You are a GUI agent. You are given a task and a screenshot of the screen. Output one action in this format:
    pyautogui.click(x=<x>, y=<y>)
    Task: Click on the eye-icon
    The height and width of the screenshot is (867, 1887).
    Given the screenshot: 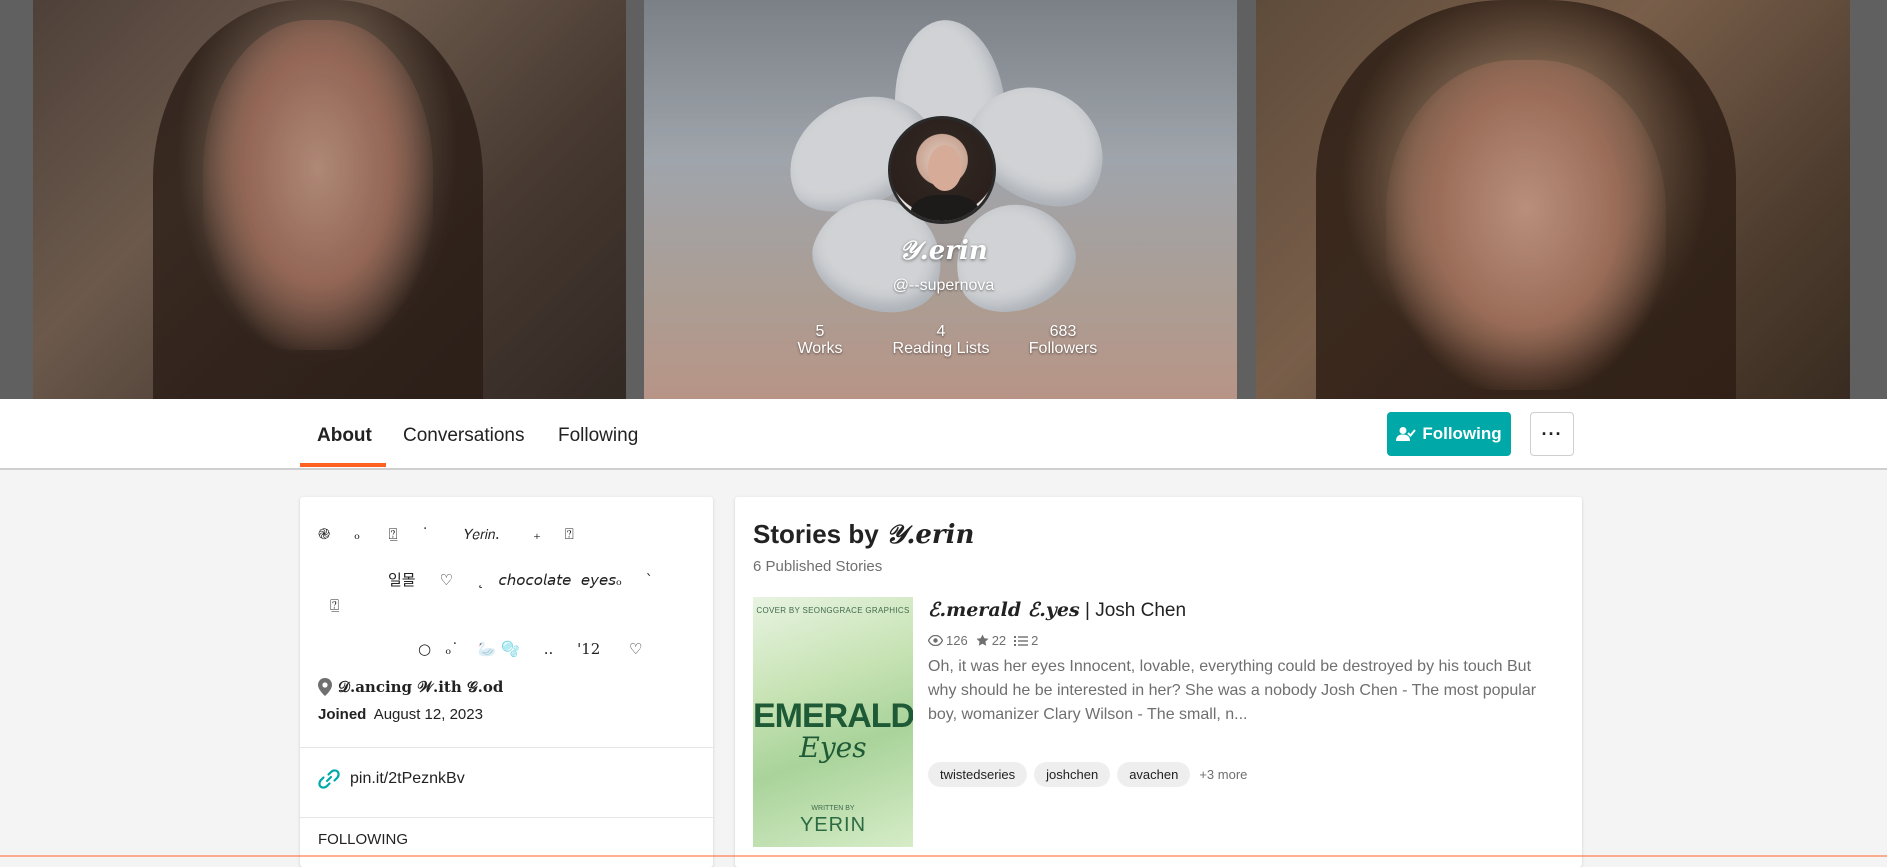 What is the action you would take?
    pyautogui.click(x=935, y=640)
    